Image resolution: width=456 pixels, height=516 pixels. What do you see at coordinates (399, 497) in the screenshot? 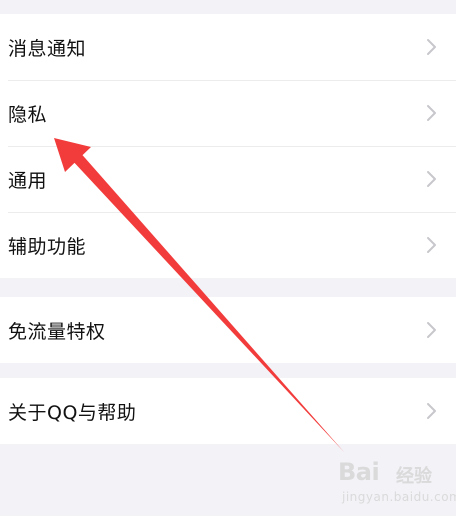
I see `watermark-url: jingyan.baidu.com` at bounding box center [399, 497].